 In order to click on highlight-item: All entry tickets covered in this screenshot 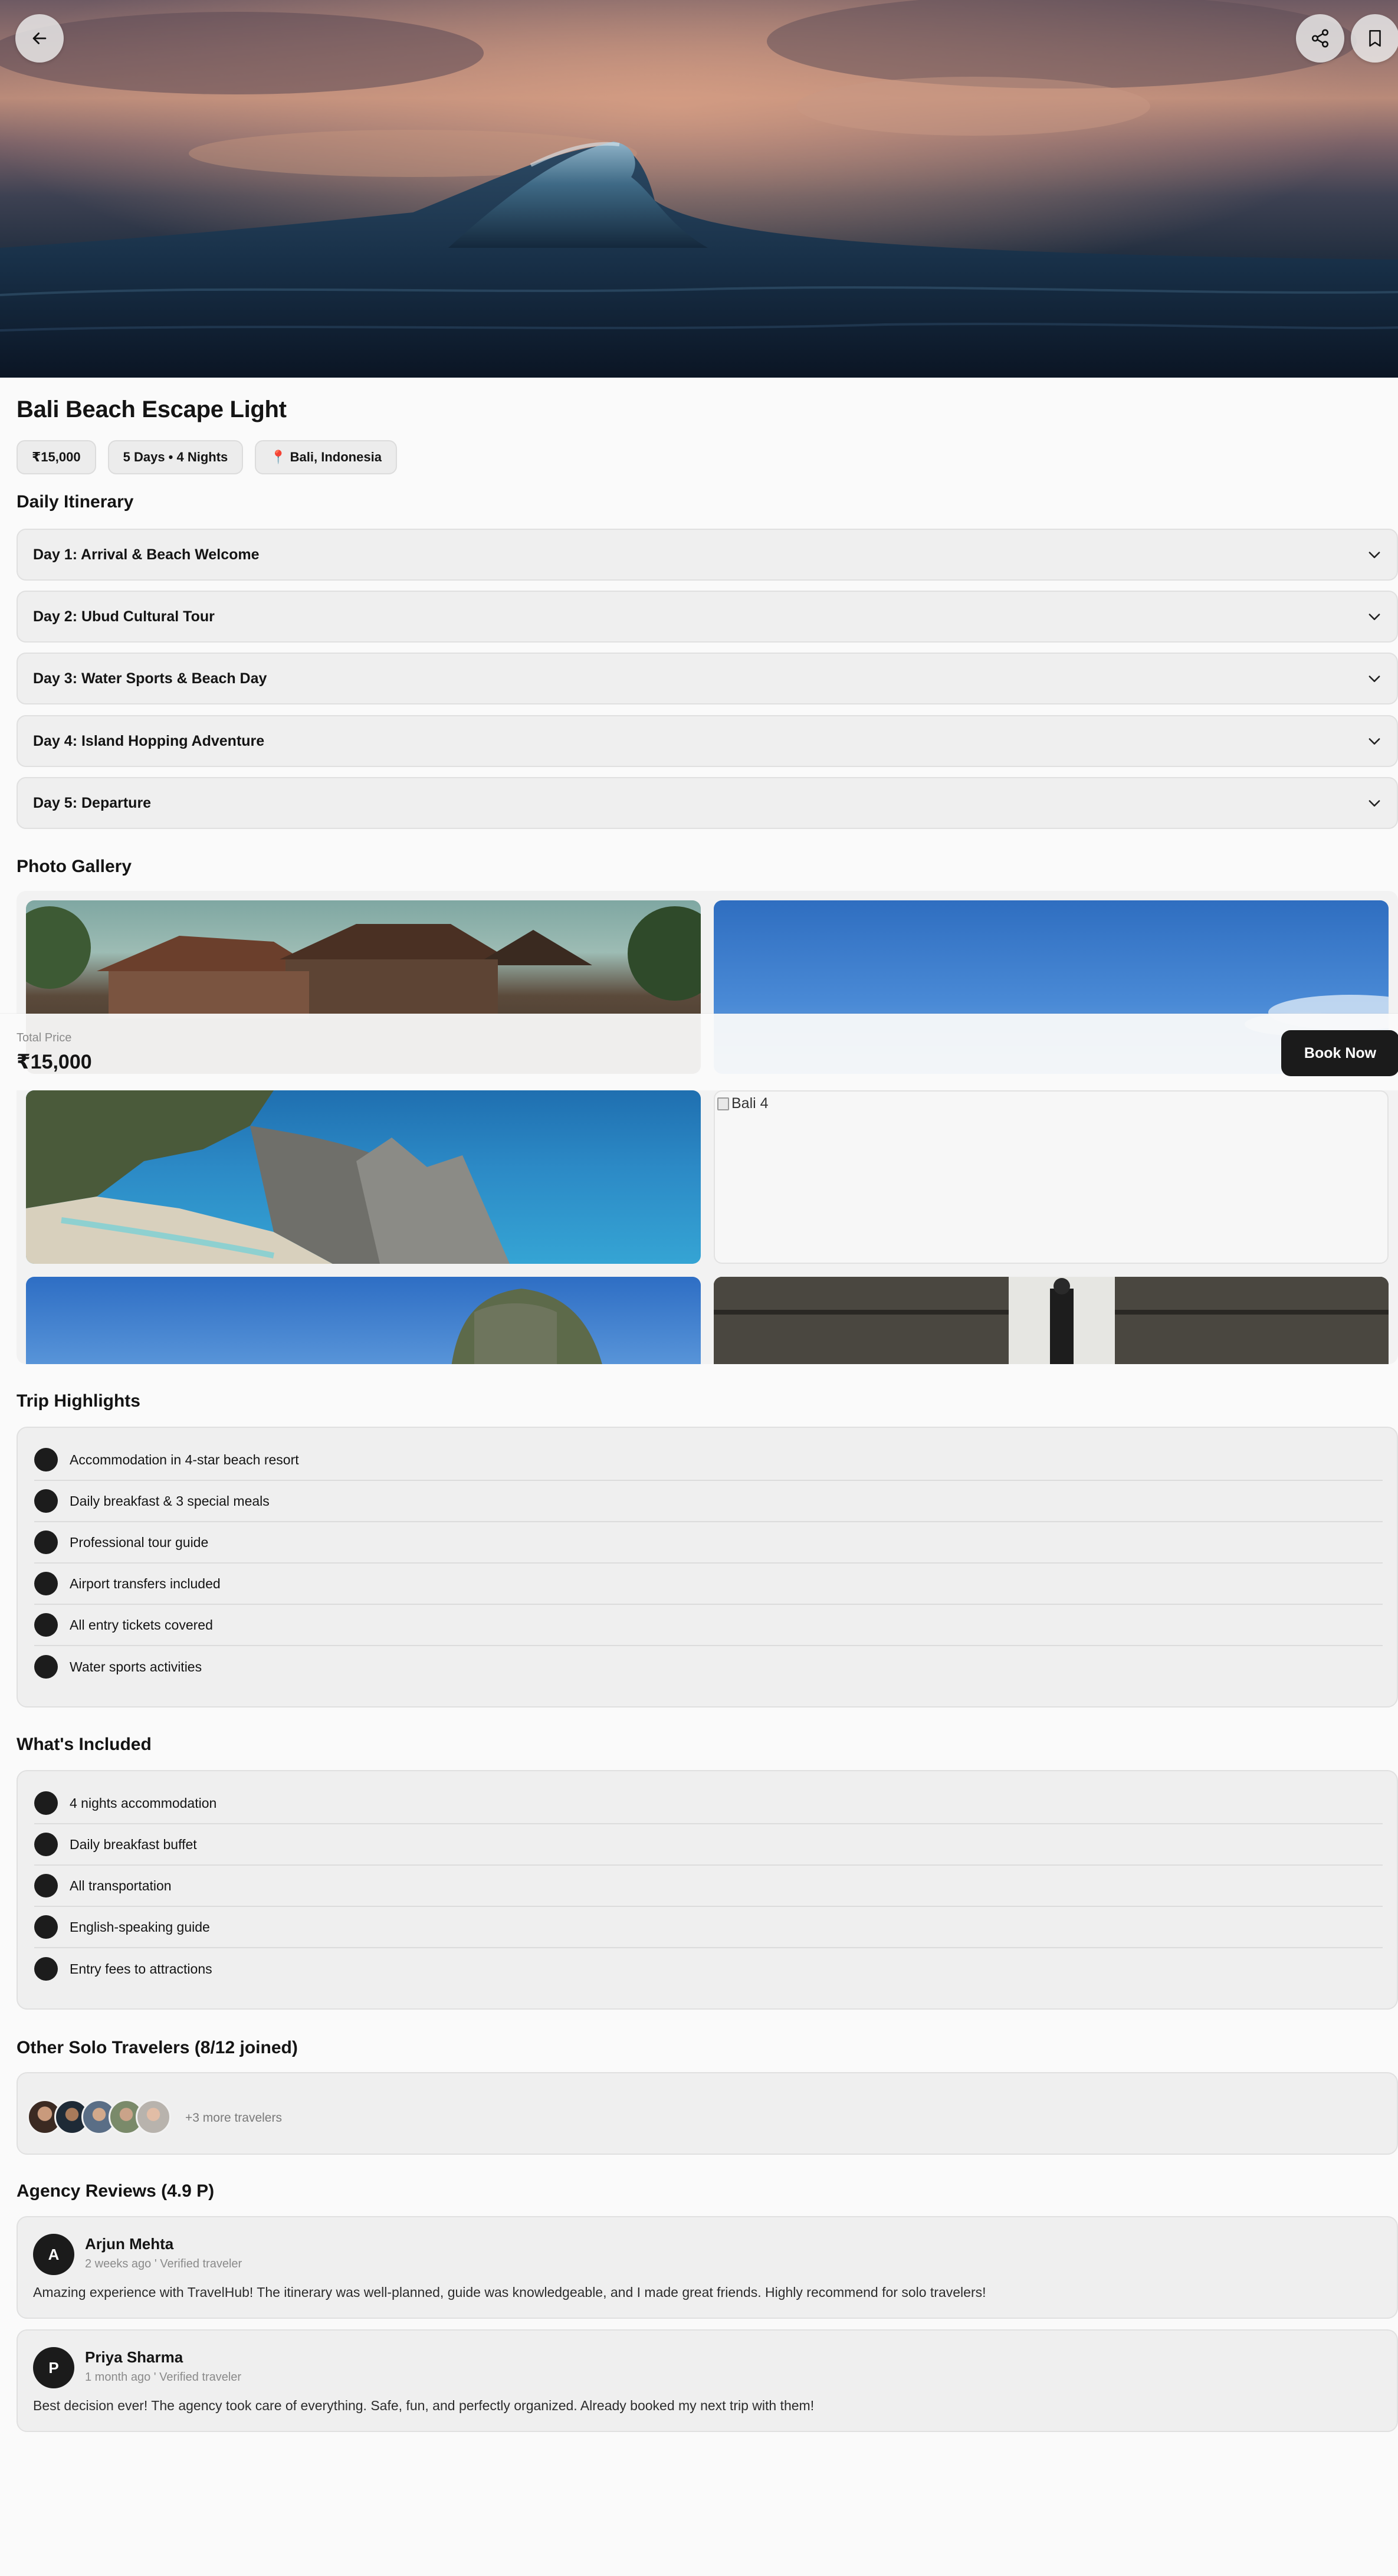, I will do `click(709, 1625)`.